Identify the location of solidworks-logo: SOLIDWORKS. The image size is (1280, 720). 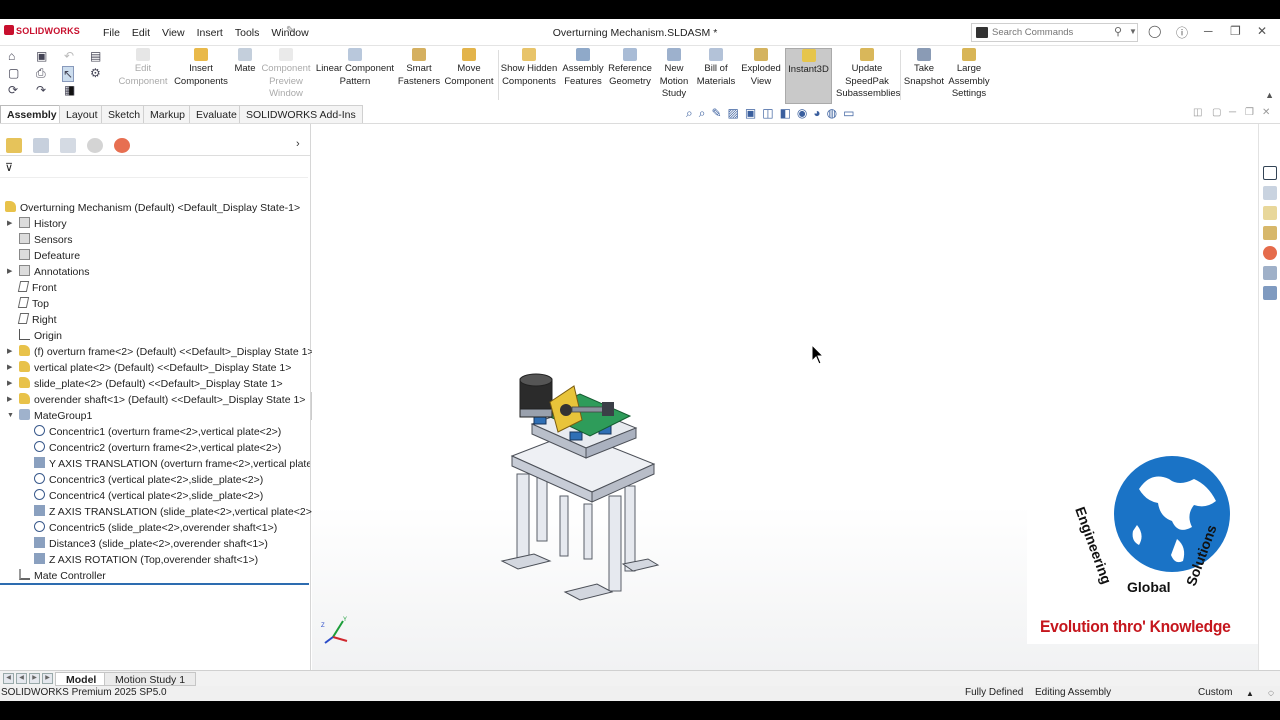
(42, 30).